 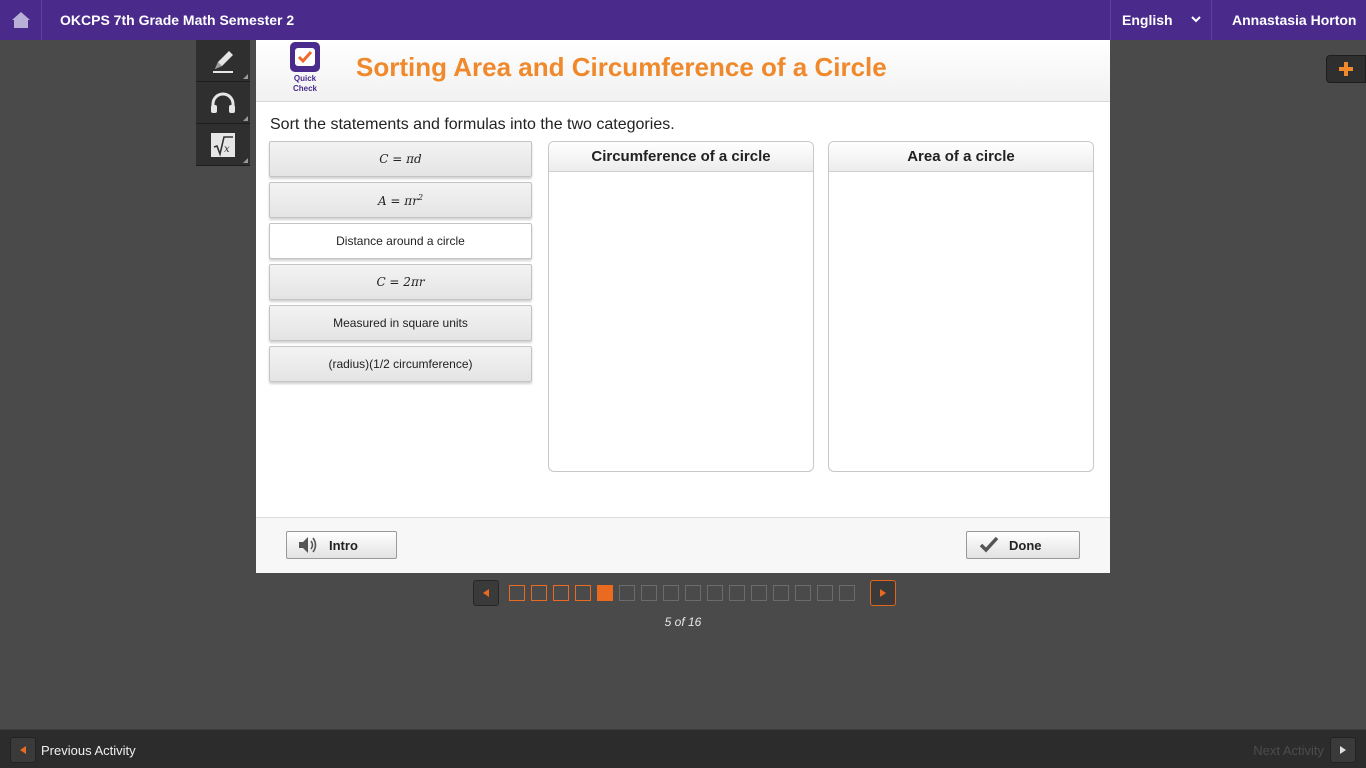 What do you see at coordinates (308, 545) in the screenshot?
I see `speaker-icon` at bounding box center [308, 545].